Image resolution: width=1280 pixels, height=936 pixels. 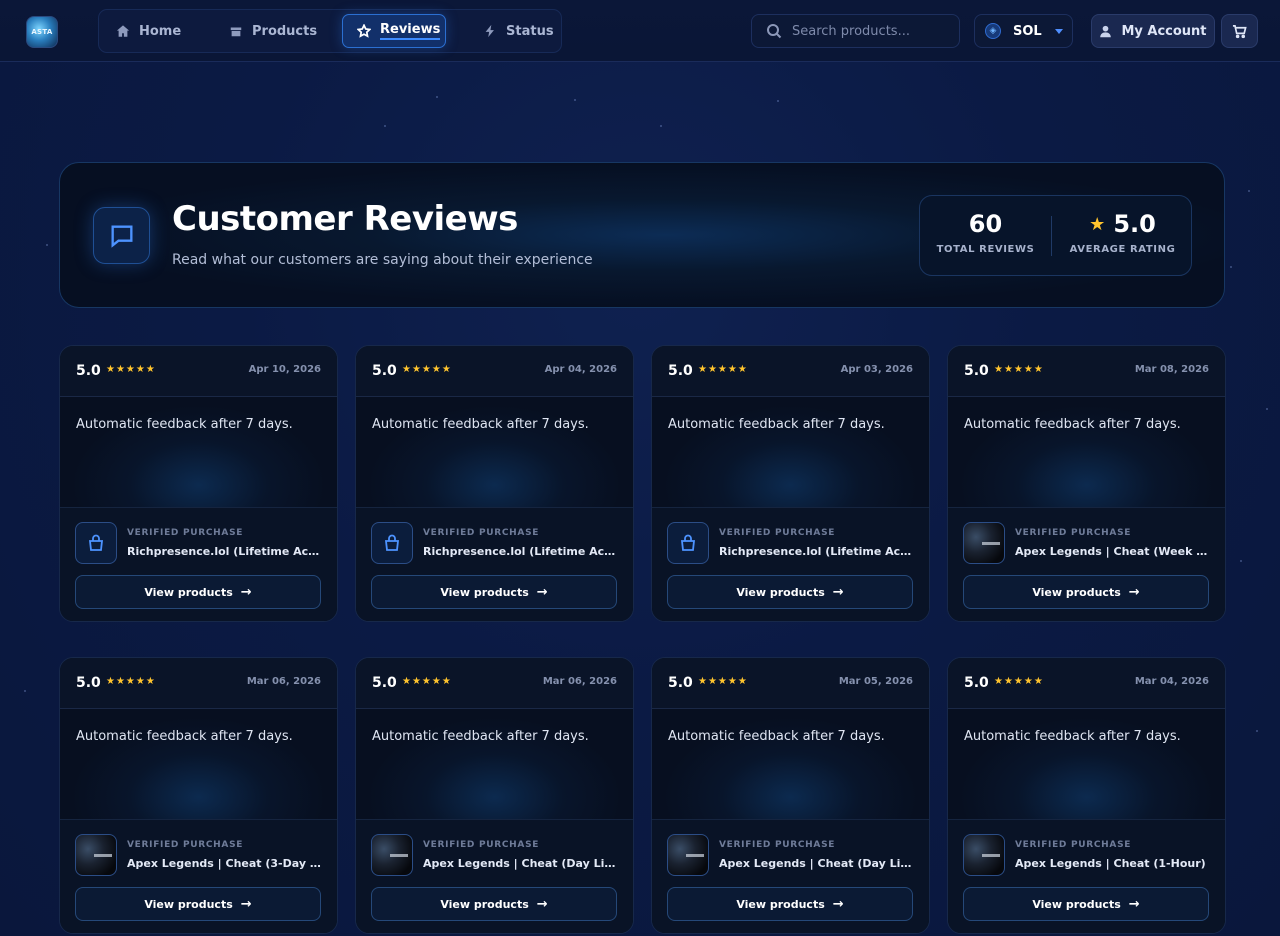 I want to click on product-name: Apex Legends | Cheat (Week License), so click(x=1112, y=551).